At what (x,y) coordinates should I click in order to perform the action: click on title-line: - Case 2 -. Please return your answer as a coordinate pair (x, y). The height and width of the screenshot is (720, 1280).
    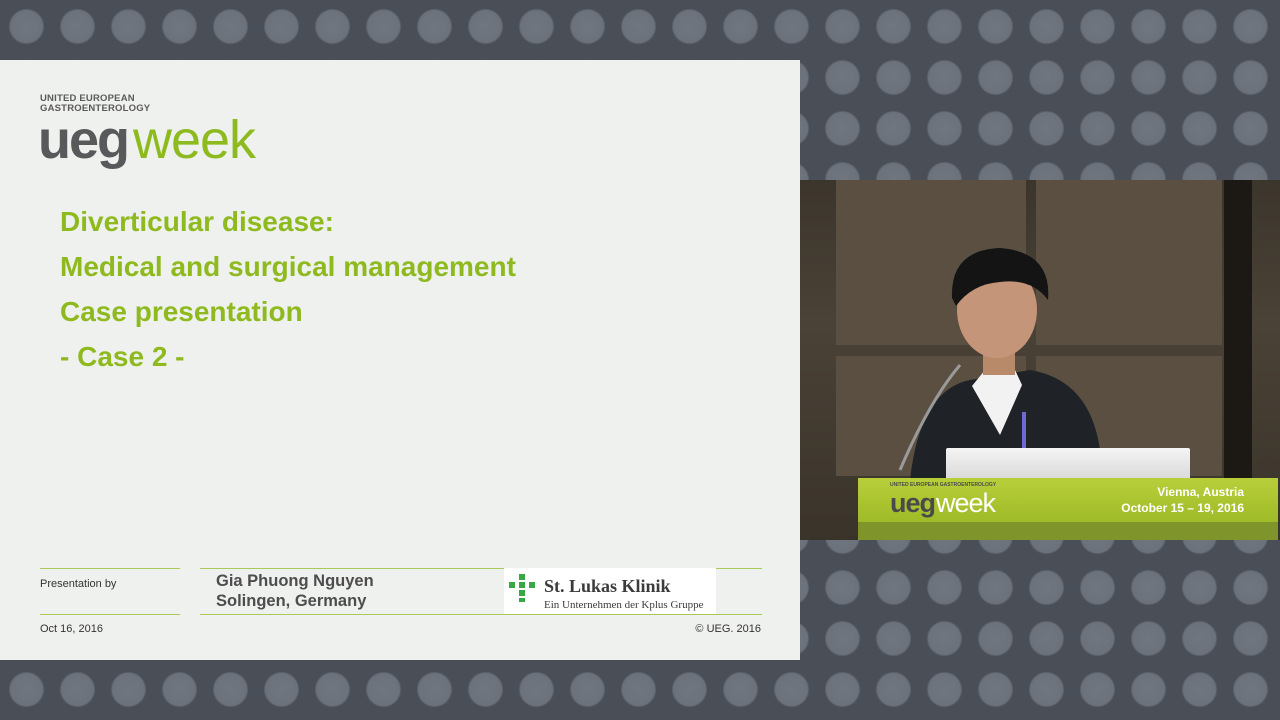
    Looking at the image, I should click on (122, 356).